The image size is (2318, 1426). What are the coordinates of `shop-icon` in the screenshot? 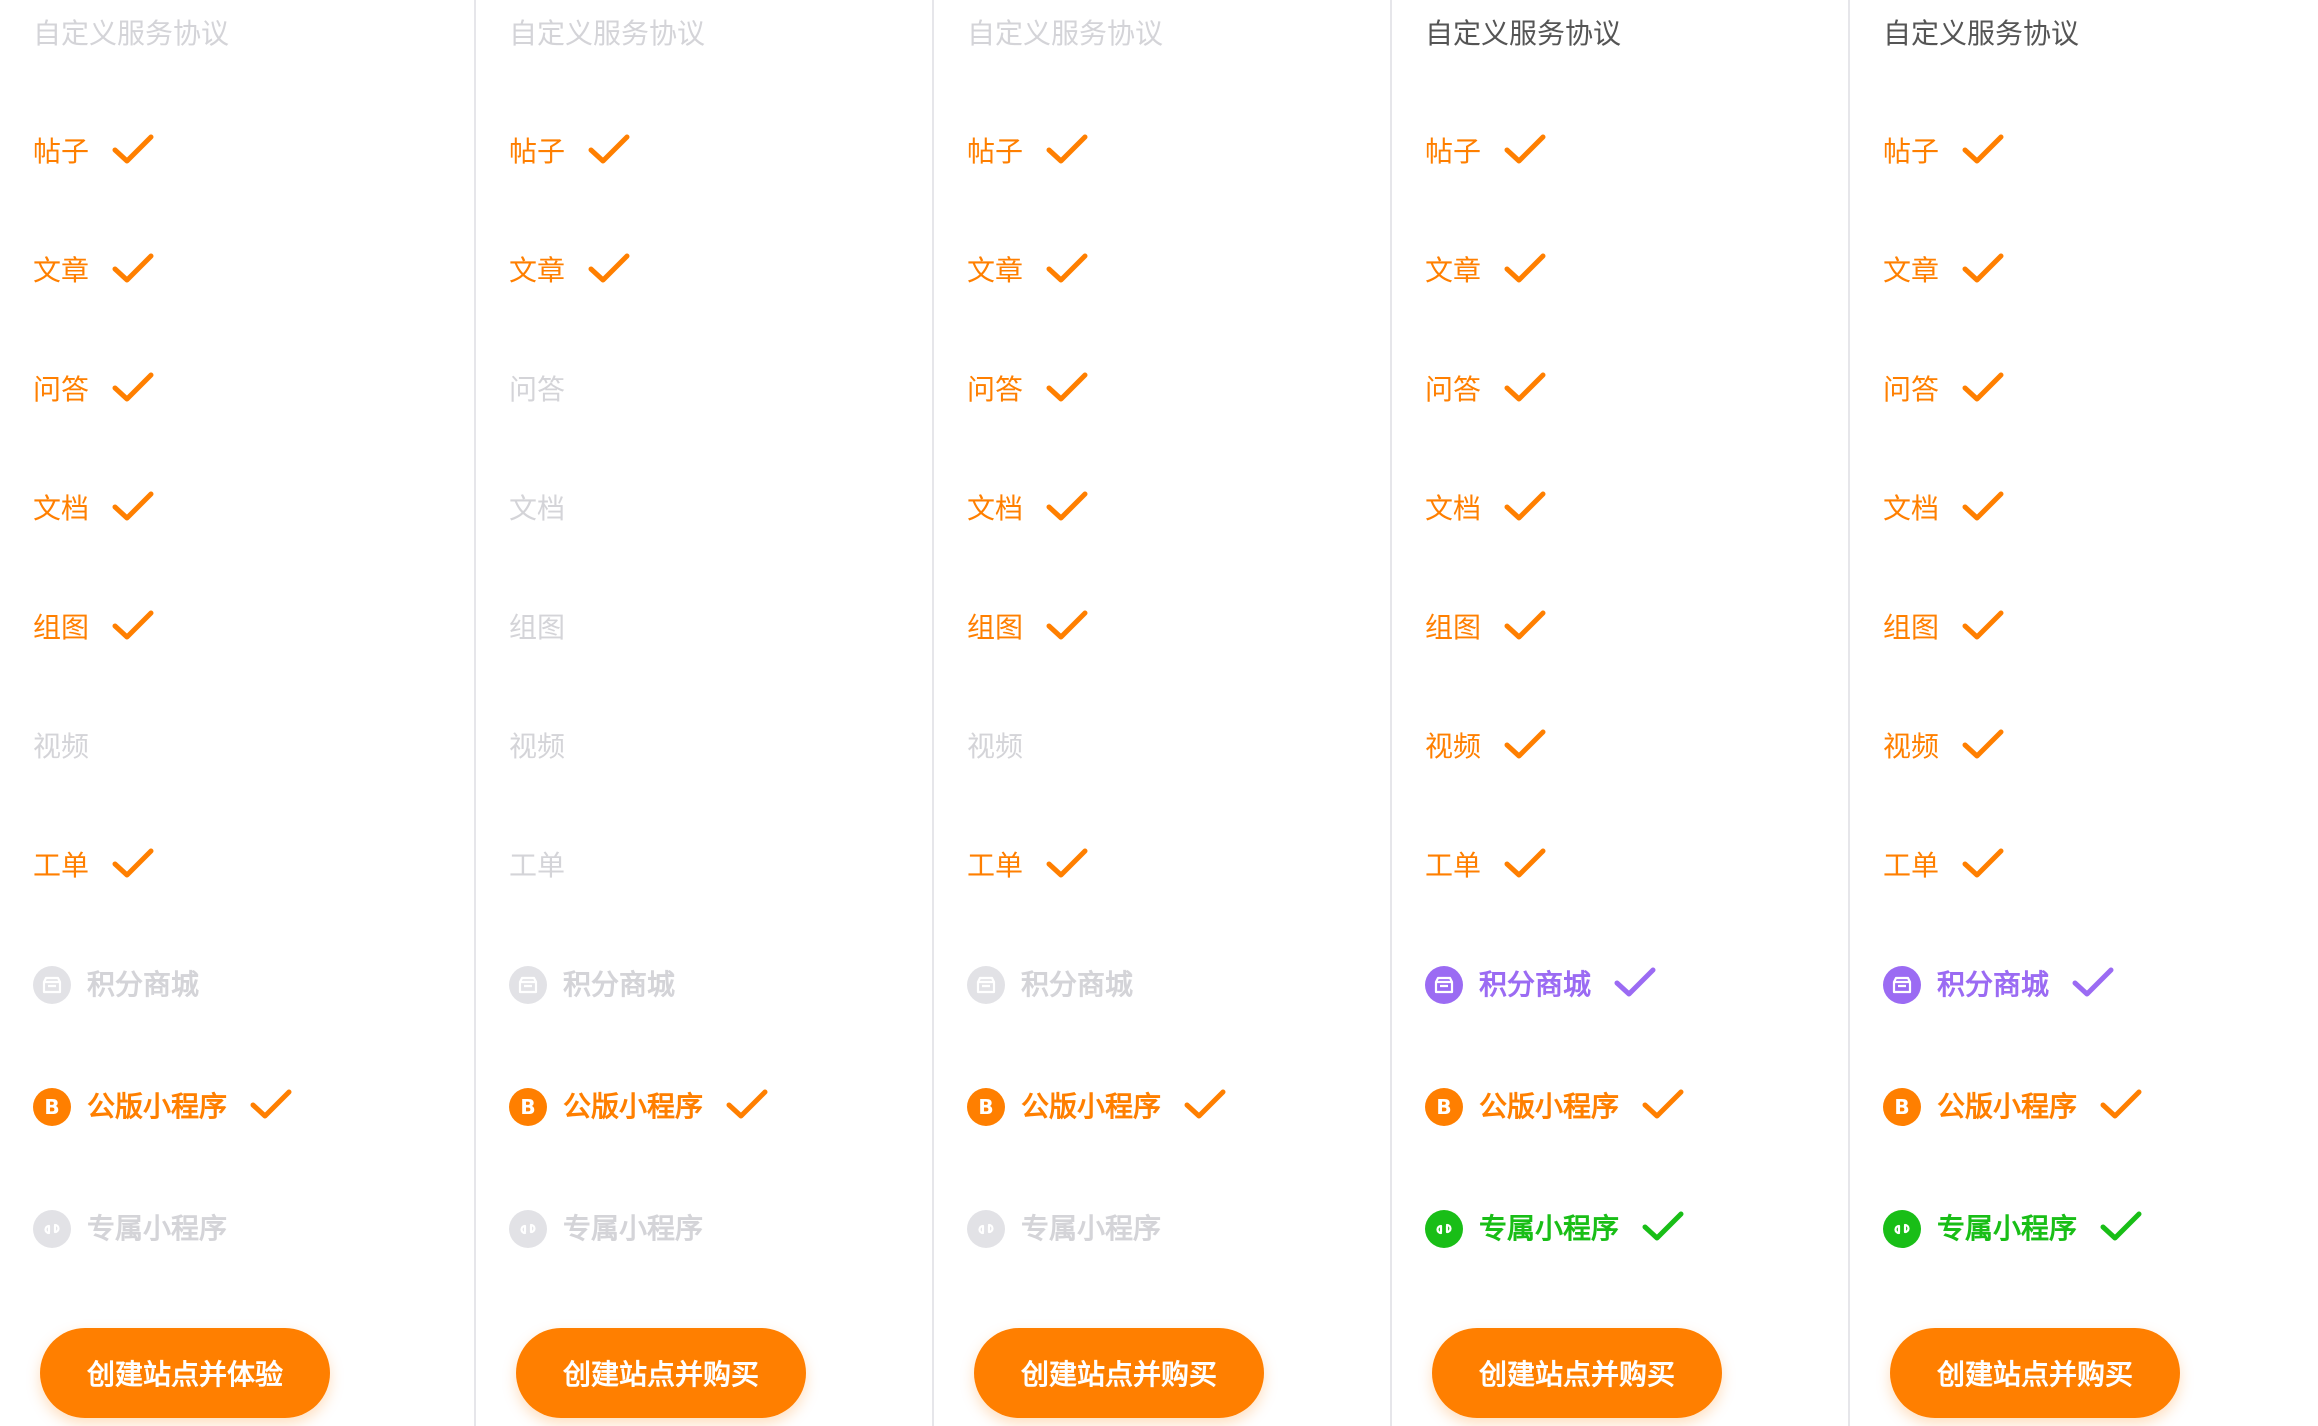 It's located at (1444, 985).